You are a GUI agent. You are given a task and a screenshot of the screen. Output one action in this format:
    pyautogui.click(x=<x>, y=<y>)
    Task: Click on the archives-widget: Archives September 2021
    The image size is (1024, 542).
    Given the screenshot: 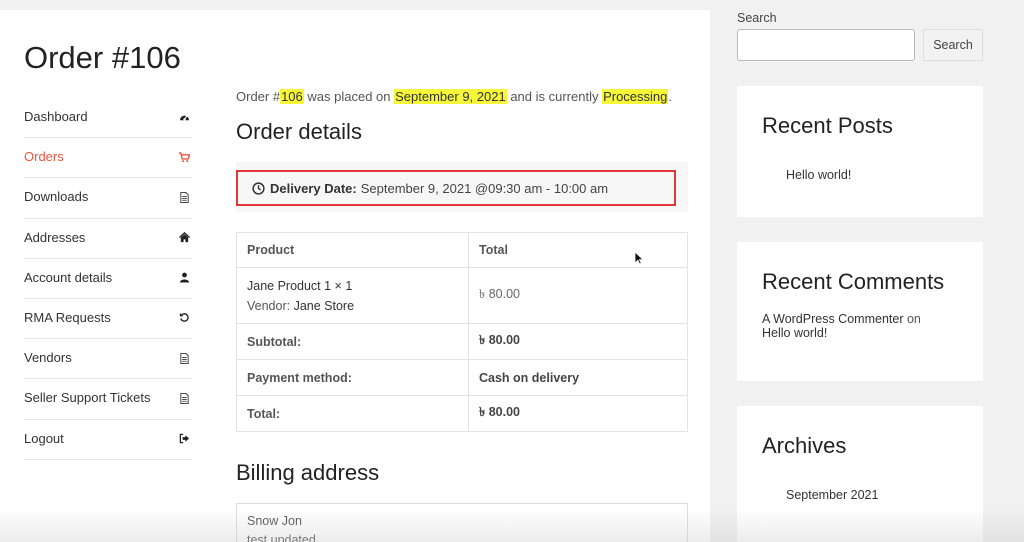 What is the action you would take?
    pyautogui.click(x=860, y=474)
    